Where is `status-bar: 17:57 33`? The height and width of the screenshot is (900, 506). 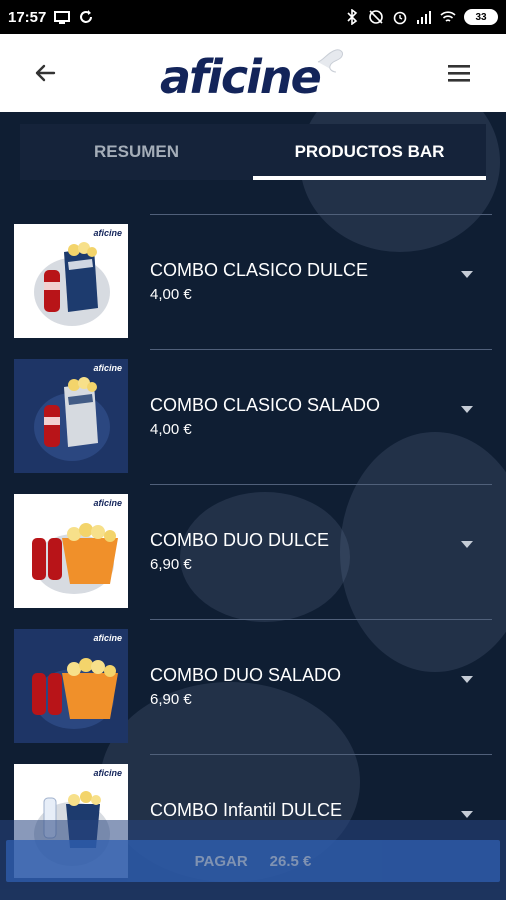
status-bar: 17:57 33 is located at coordinates (253, 17).